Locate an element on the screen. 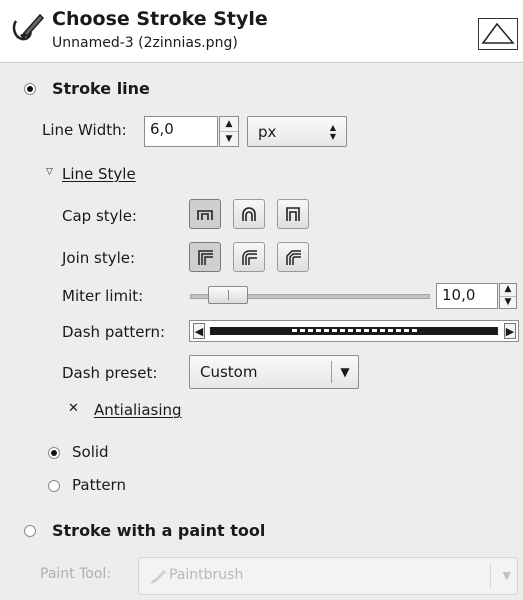 The height and width of the screenshot is (600, 523). line-style-expander: ▽ Line Style is located at coordinates (126, 175).